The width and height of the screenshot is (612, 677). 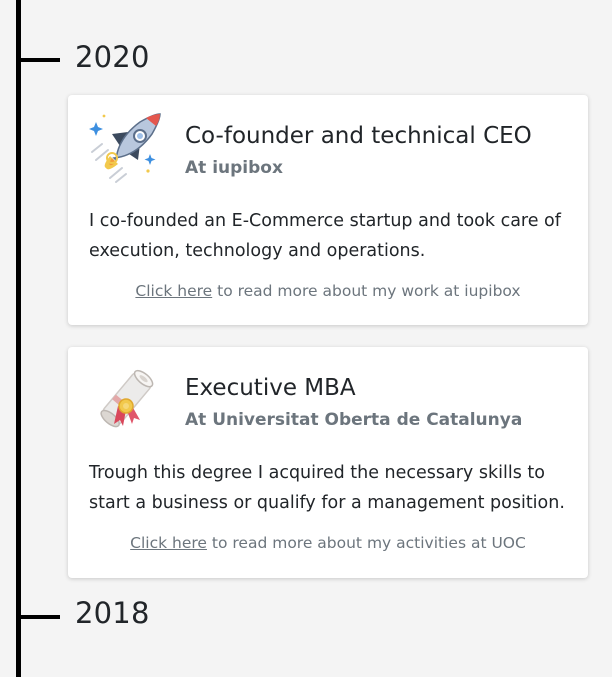 I want to click on card-subtitle: At Universitat Oberta de Catalunya, so click(x=354, y=420).